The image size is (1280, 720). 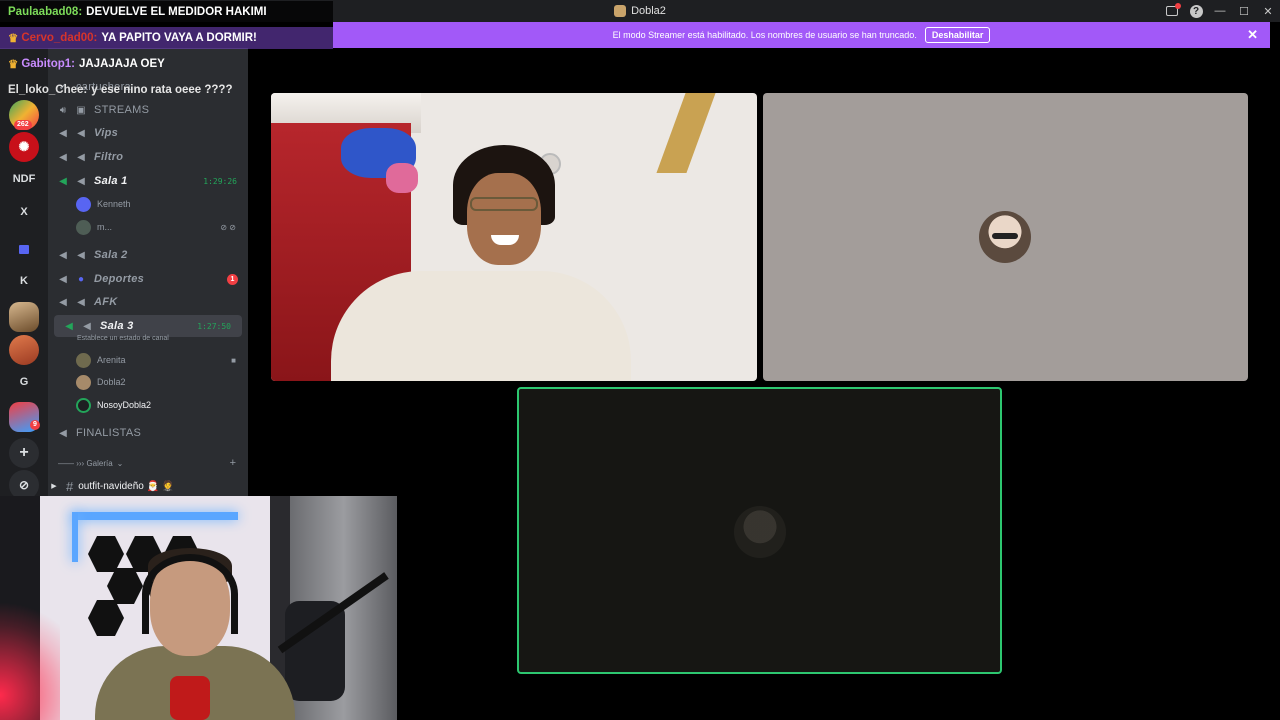 What do you see at coordinates (63, 110) in the screenshot?
I see `volume-icon: 🔊︎` at bounding box center [63, 110].